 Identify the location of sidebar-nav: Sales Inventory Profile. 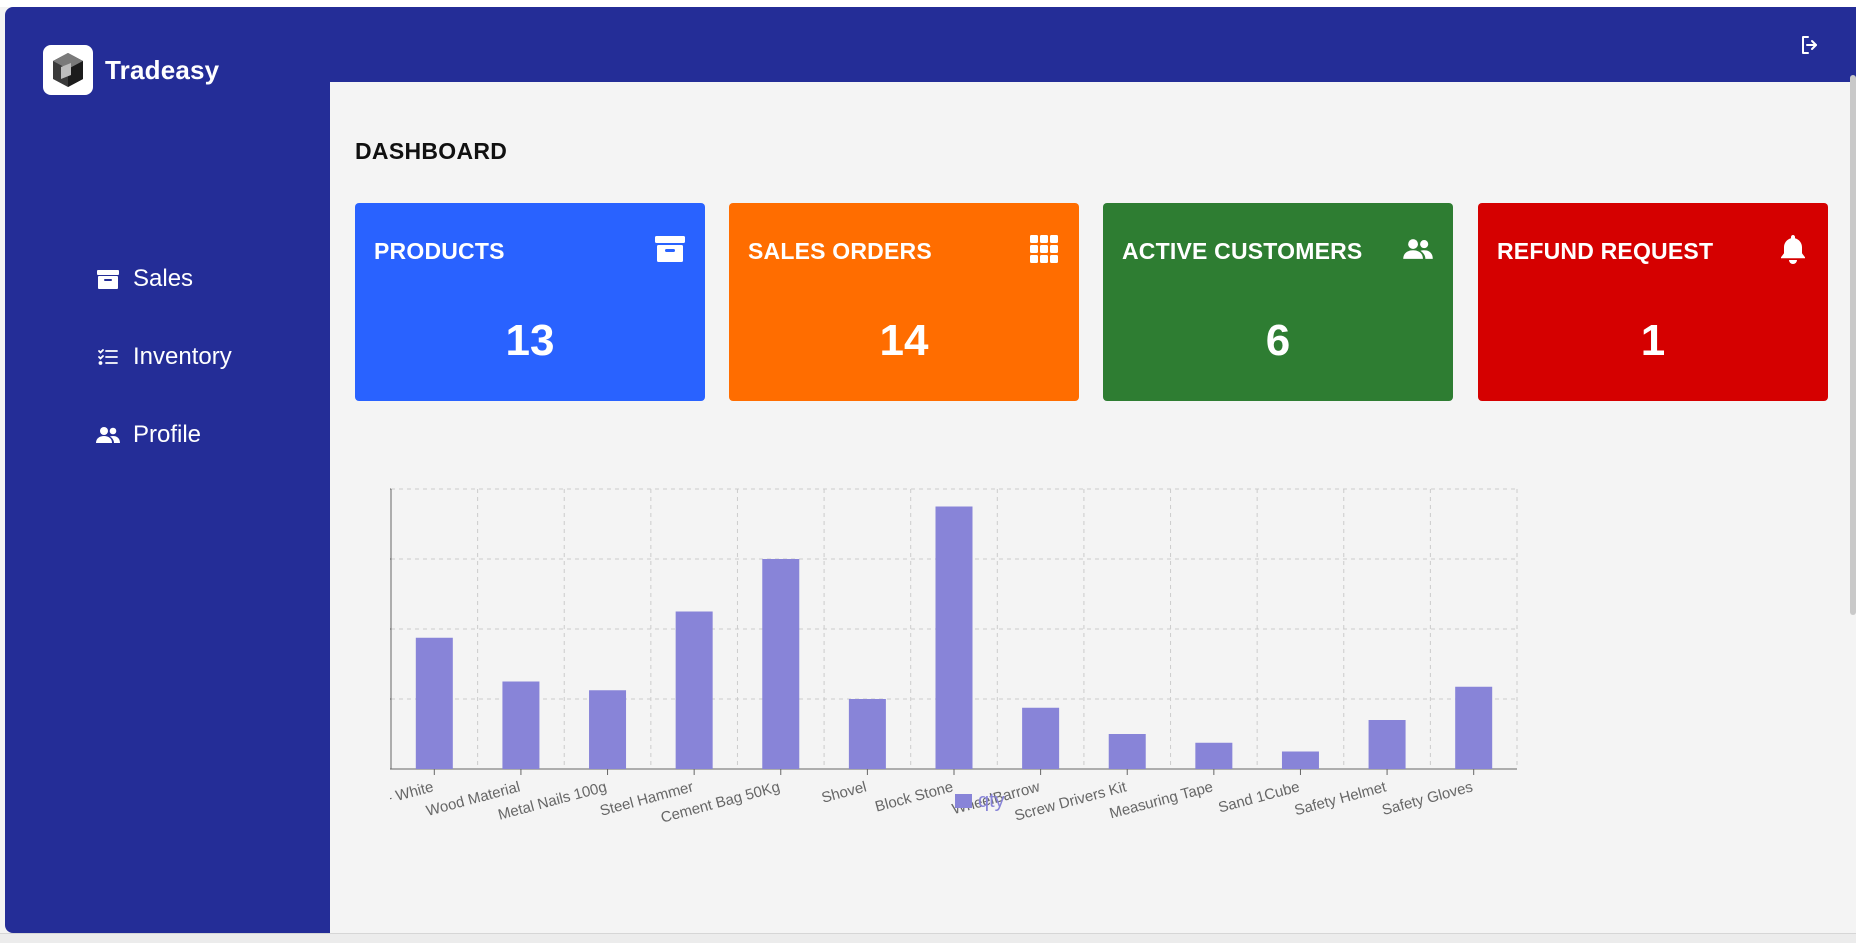
(163, 378).